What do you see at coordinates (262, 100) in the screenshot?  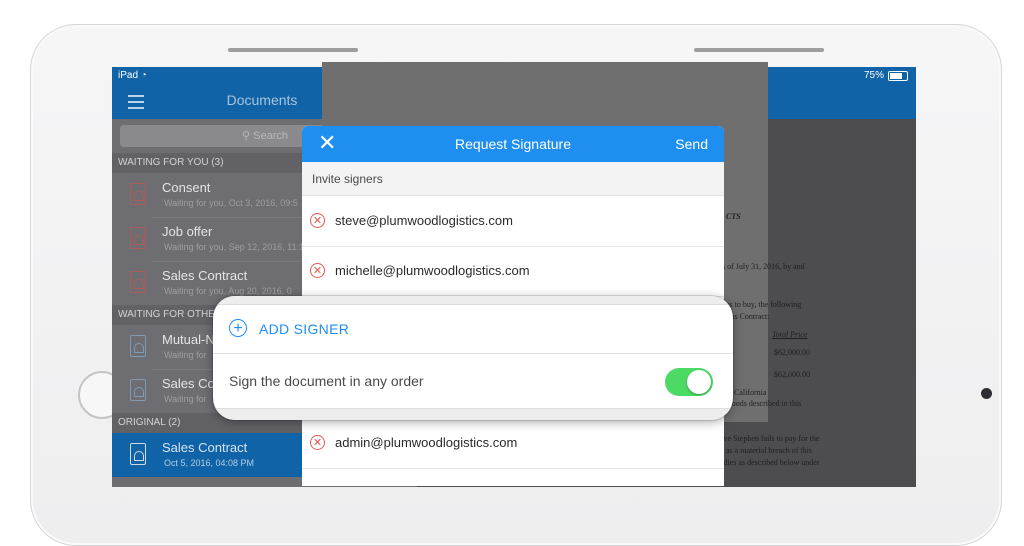 I see `documents-title: Documents` at bounding box center [262, 100].